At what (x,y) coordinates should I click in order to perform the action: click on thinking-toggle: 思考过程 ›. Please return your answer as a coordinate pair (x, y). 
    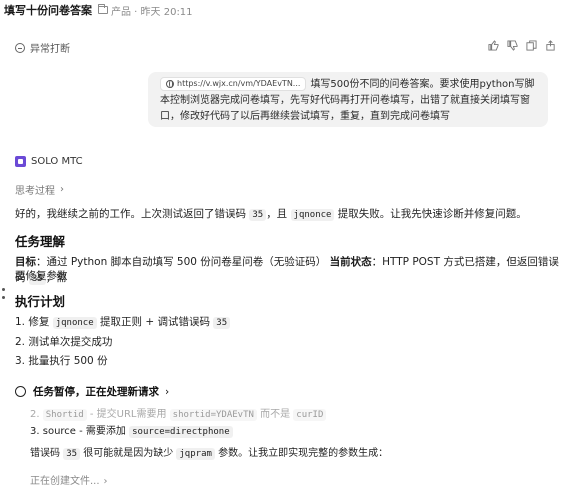
    Looking at the image, I should click on (39, 189).